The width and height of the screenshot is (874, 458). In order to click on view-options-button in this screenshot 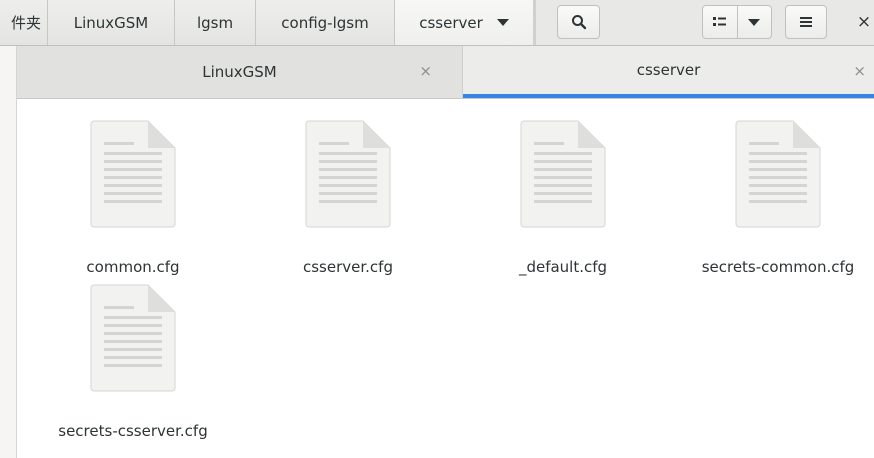, I will do `click(754, 22)`.